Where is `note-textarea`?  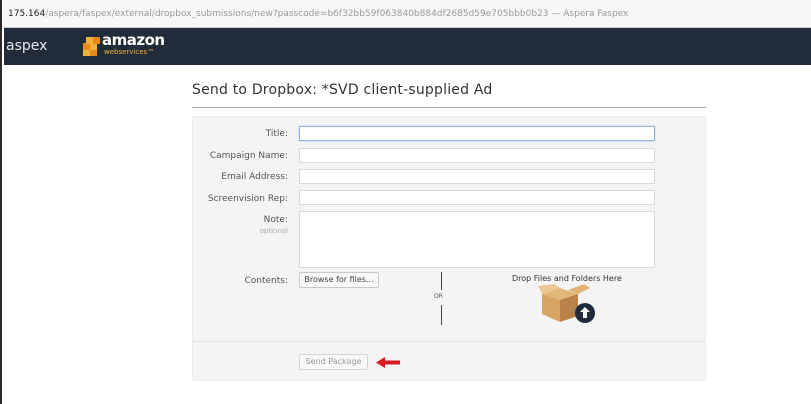 note-textarea is located at coordinates (477, 239).